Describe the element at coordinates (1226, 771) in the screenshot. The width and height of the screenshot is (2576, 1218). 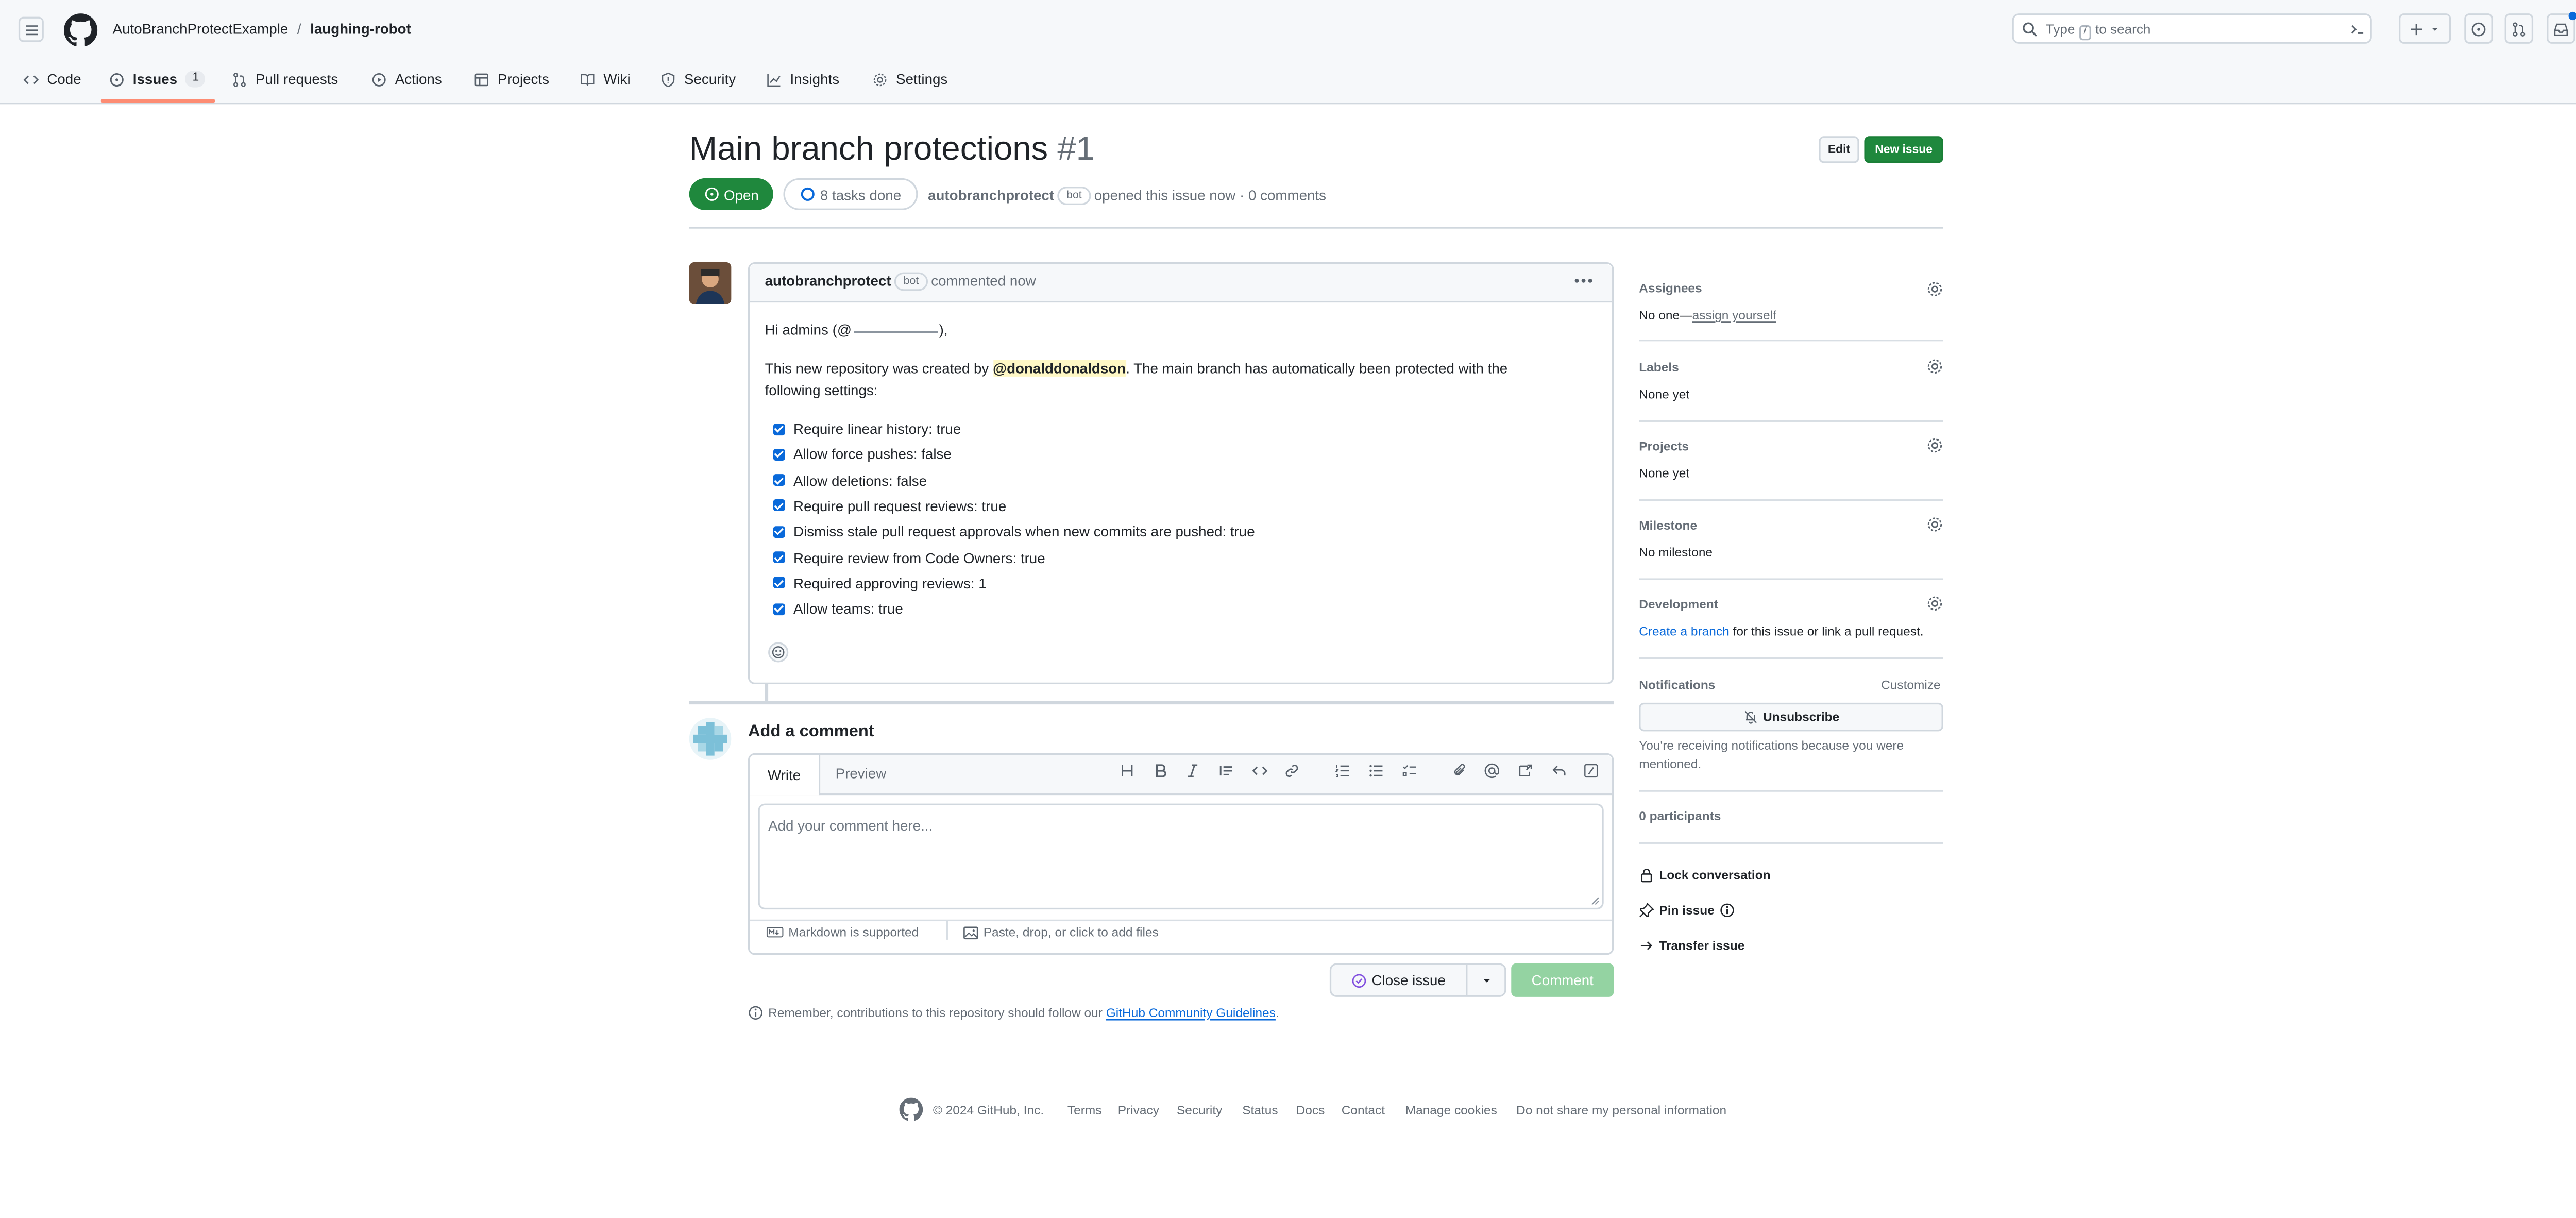
I see `quote-icon` at that location.